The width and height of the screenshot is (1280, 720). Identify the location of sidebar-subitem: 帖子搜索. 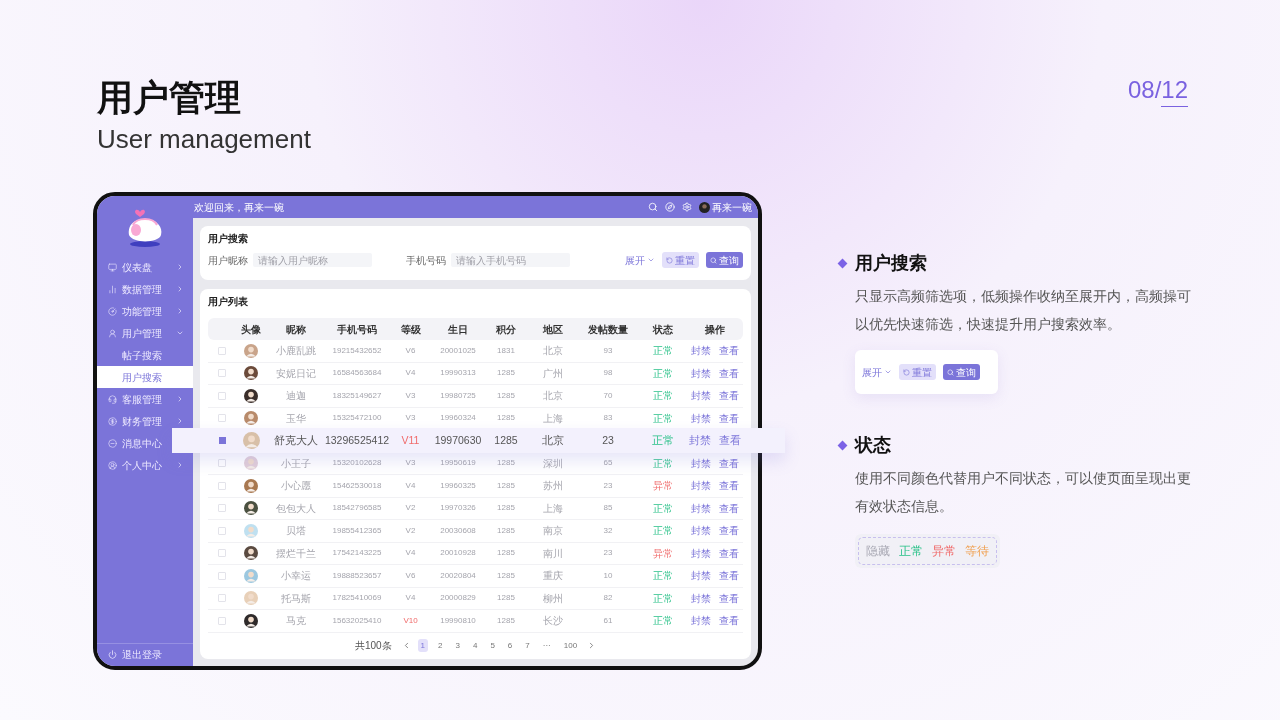
(145, 355).